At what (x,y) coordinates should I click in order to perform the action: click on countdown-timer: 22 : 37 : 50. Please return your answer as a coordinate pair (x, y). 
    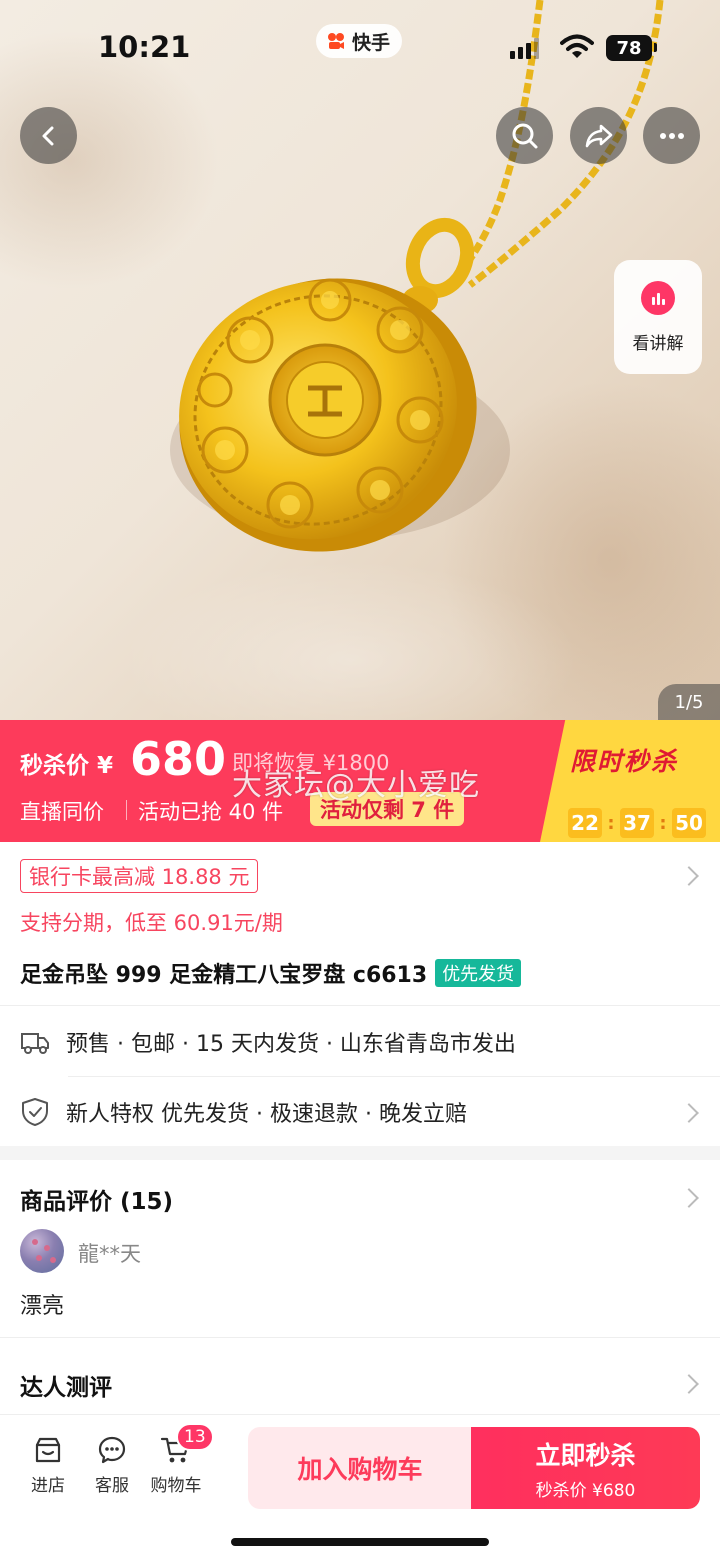
    Looking at the image, I should click on (637, 823).